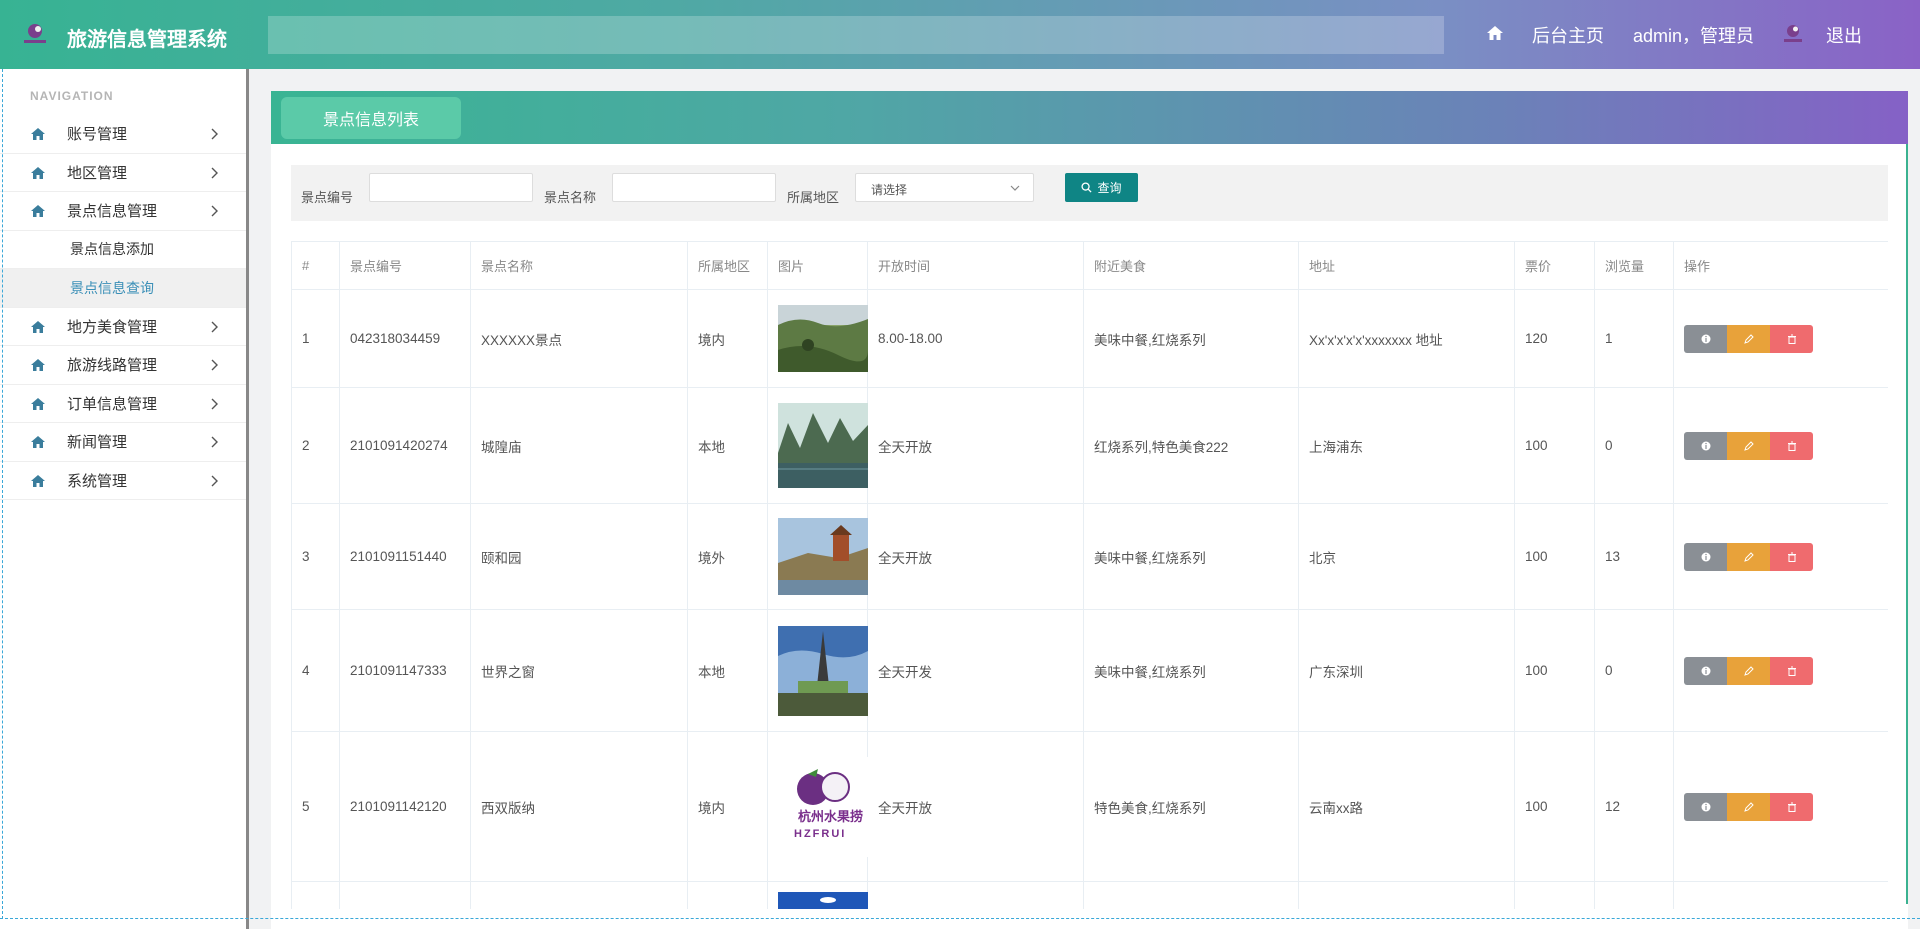  I want to click on attraction-thumbnail: 杭州水果捞 HZFRUI, so click(823, 806).